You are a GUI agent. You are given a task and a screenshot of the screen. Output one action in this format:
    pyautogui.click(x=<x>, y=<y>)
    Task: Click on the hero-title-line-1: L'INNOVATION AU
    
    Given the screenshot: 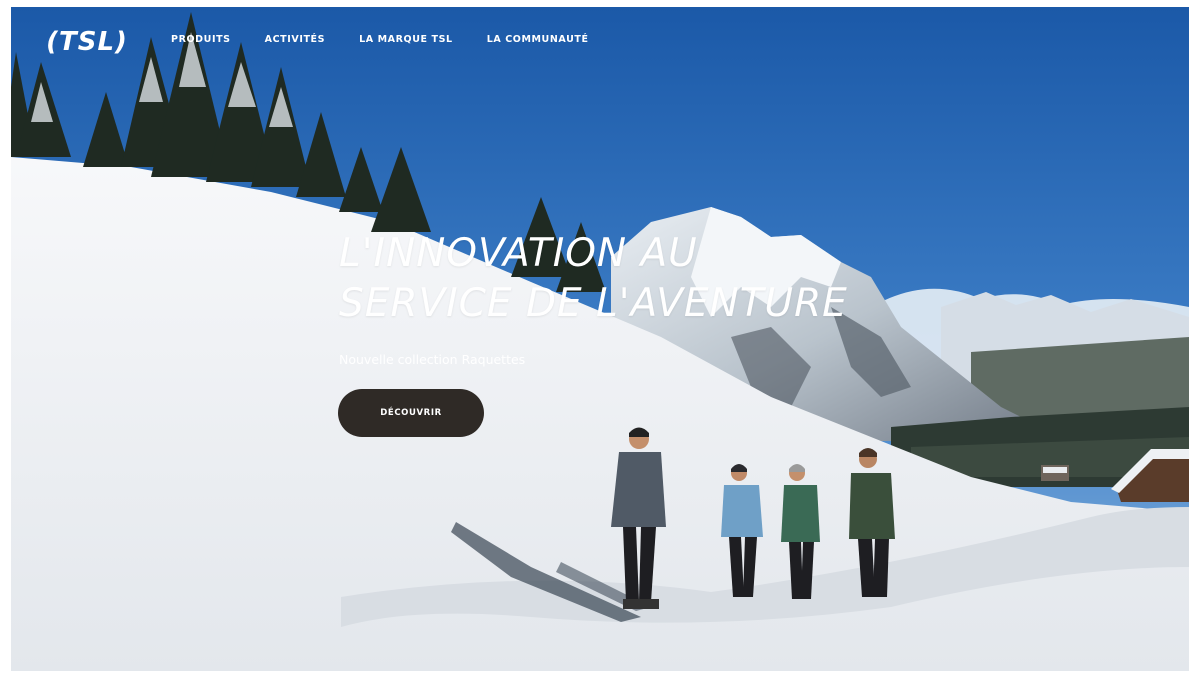 What is the action you would take?
    pyautogui.click(x=518, y=253)
    